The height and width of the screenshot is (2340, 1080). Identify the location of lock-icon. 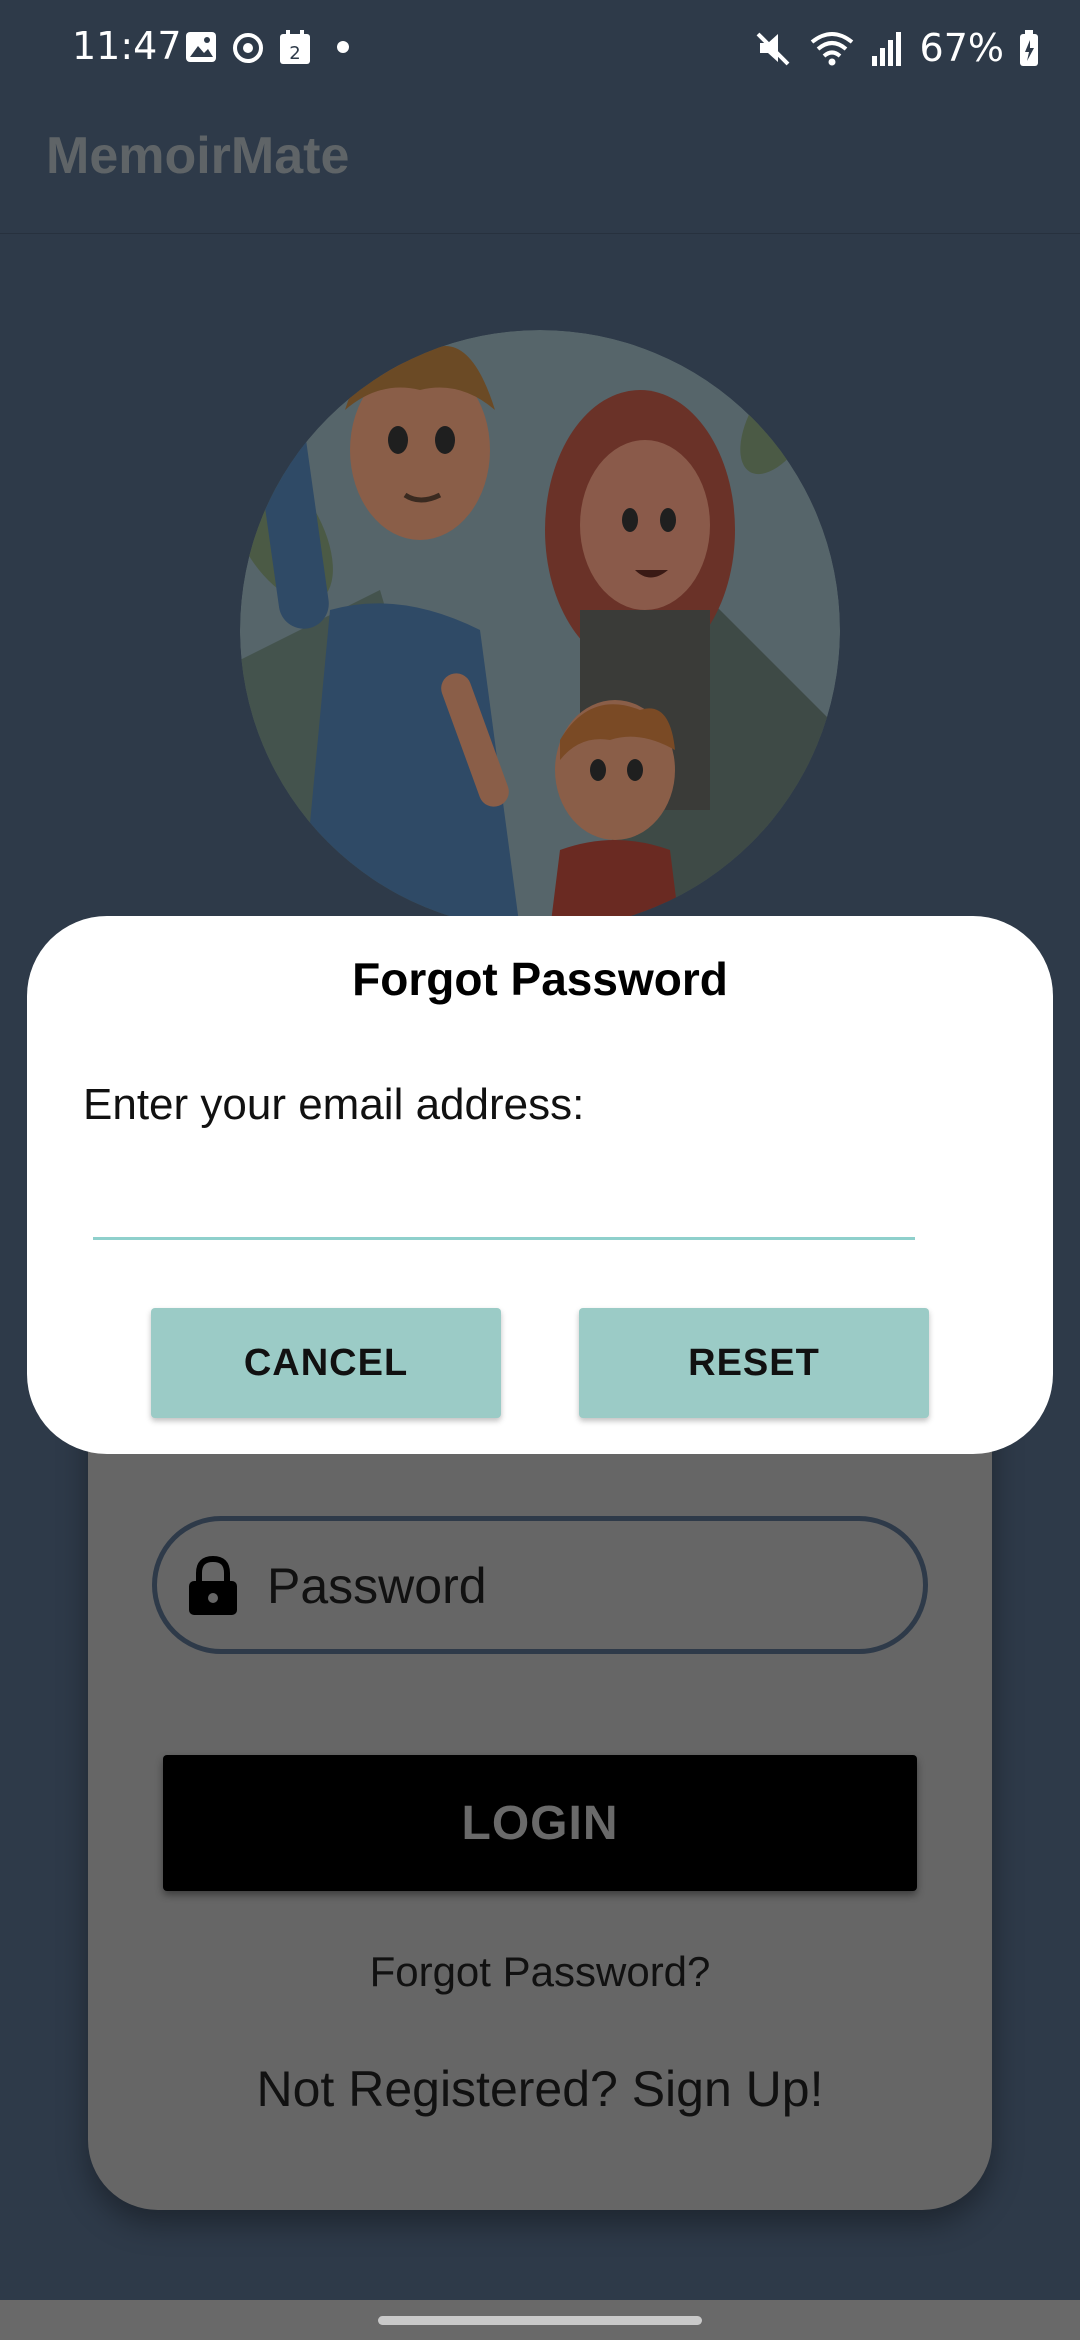
(213, 1585).